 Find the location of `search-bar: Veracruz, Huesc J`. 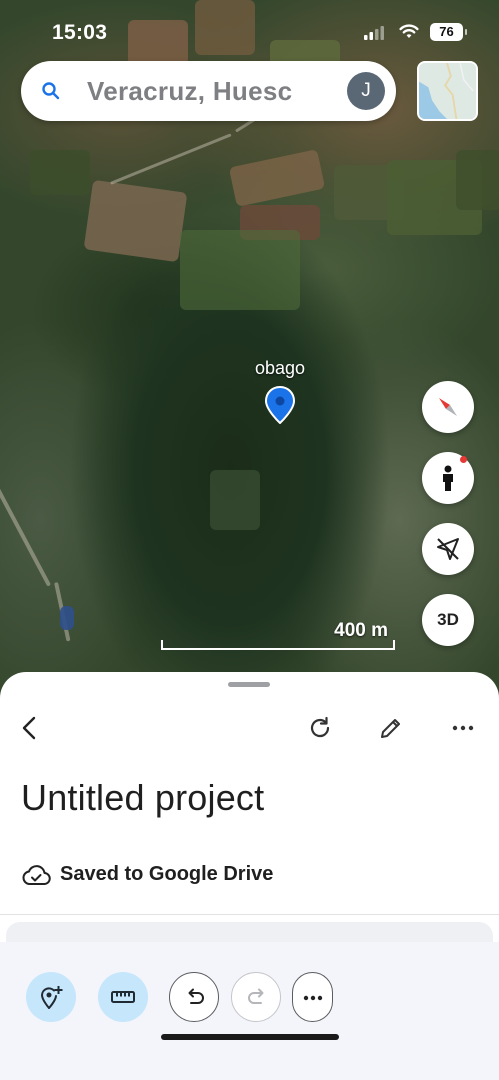

search-bar: Veracruz, Huesc J is located at coordinates (208, 91).